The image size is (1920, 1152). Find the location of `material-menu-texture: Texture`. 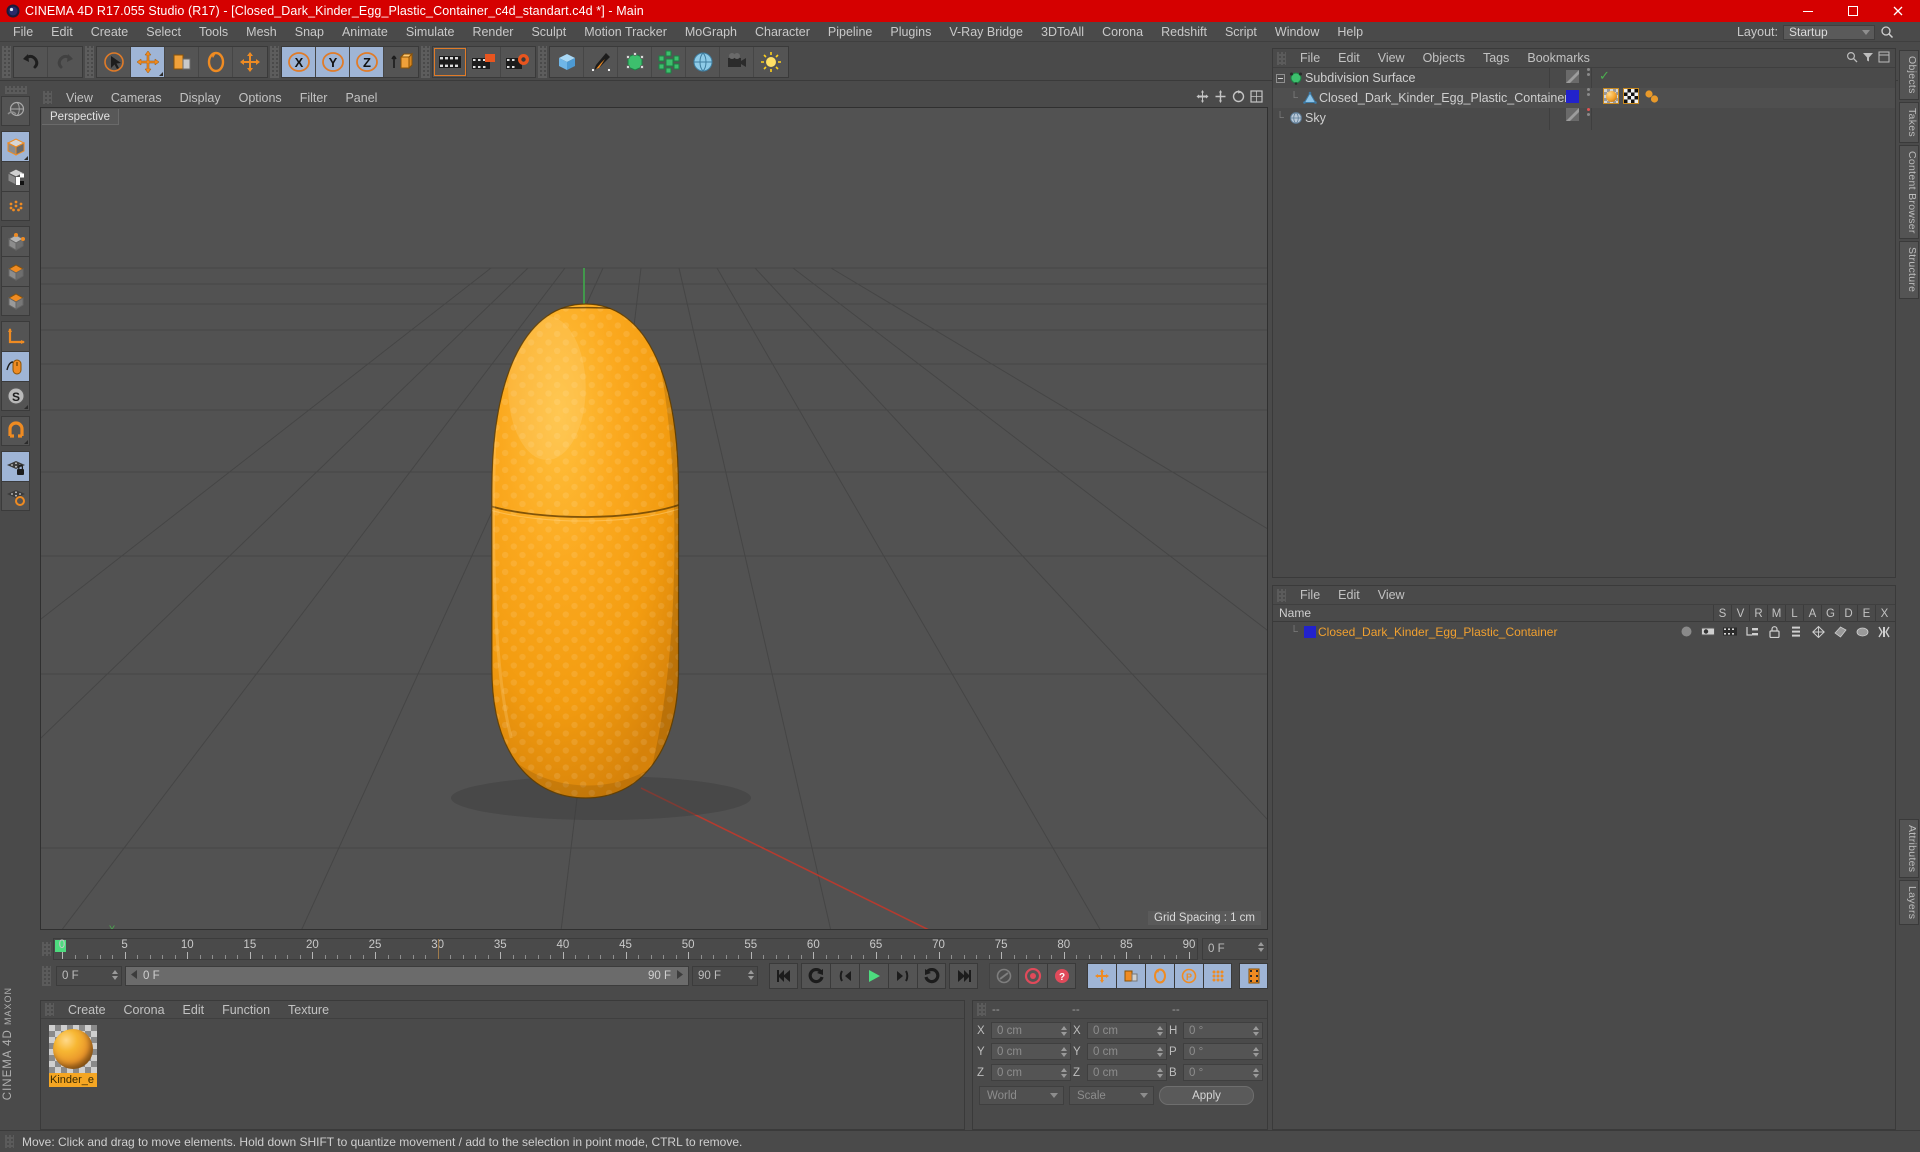

material-menu-texture: Texture is located at coordinates (308, 1010).